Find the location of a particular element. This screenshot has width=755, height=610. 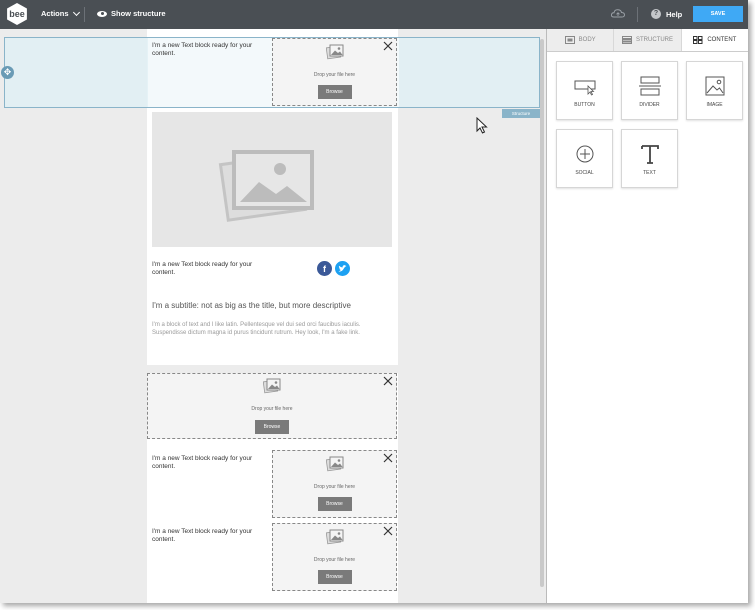

structure-icon is located at coordinates (626, 40).